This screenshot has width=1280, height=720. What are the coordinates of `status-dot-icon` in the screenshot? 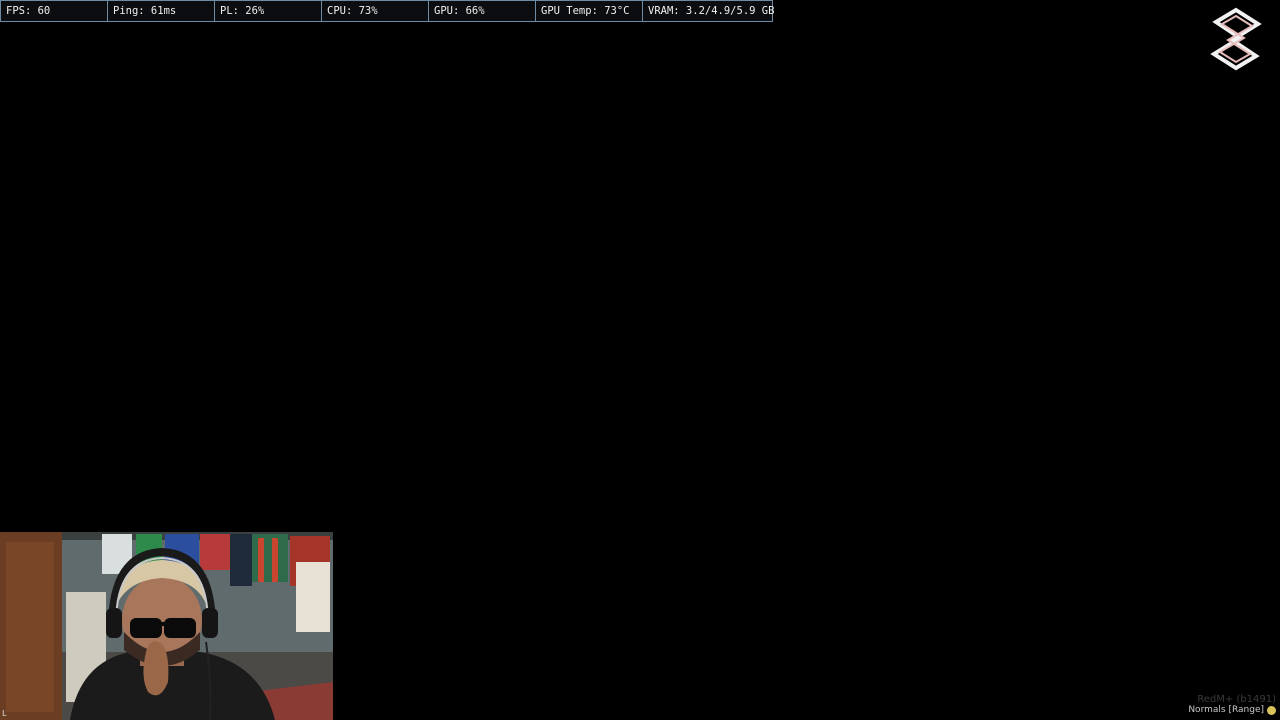 It's located at (1271, 710).